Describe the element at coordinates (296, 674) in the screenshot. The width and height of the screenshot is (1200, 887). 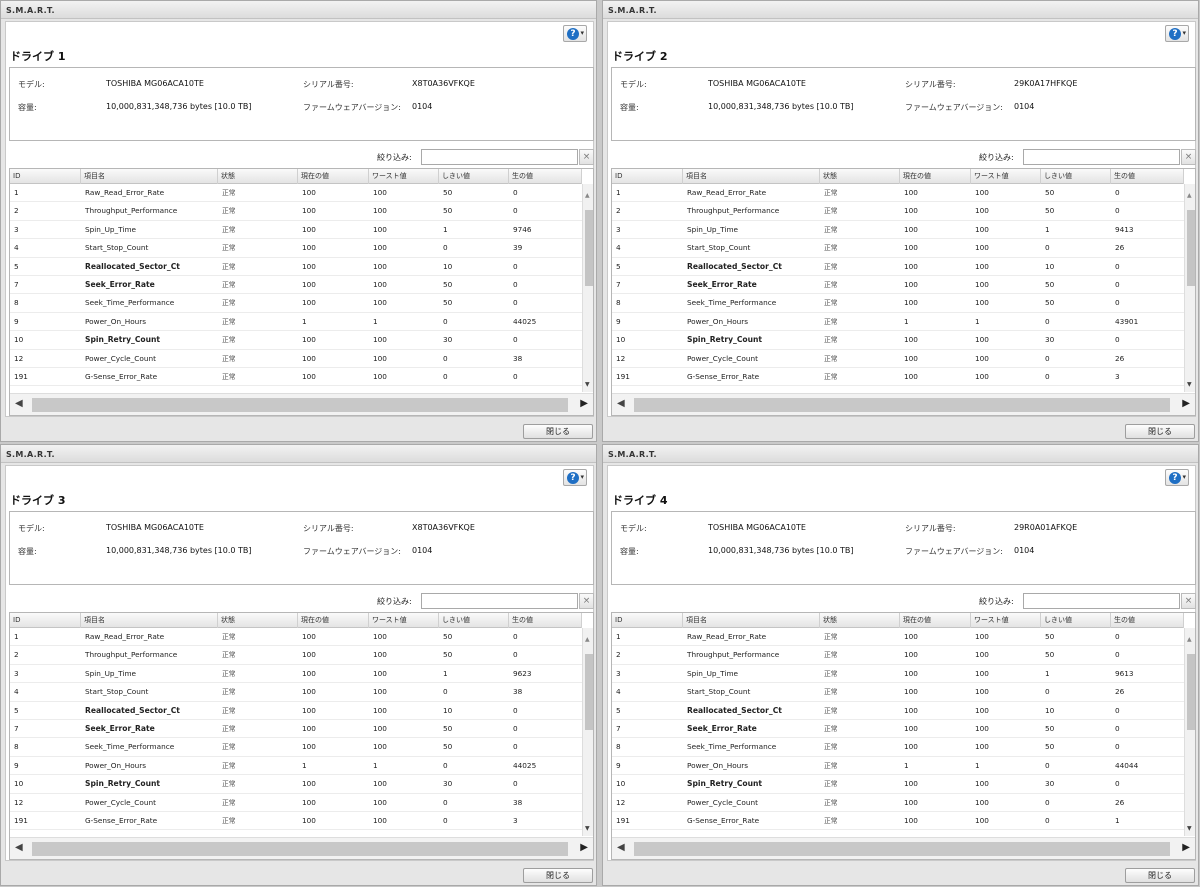
I see `table-row: 3 Spin_Up_Time 正常 100 100 1 9623` at that location.